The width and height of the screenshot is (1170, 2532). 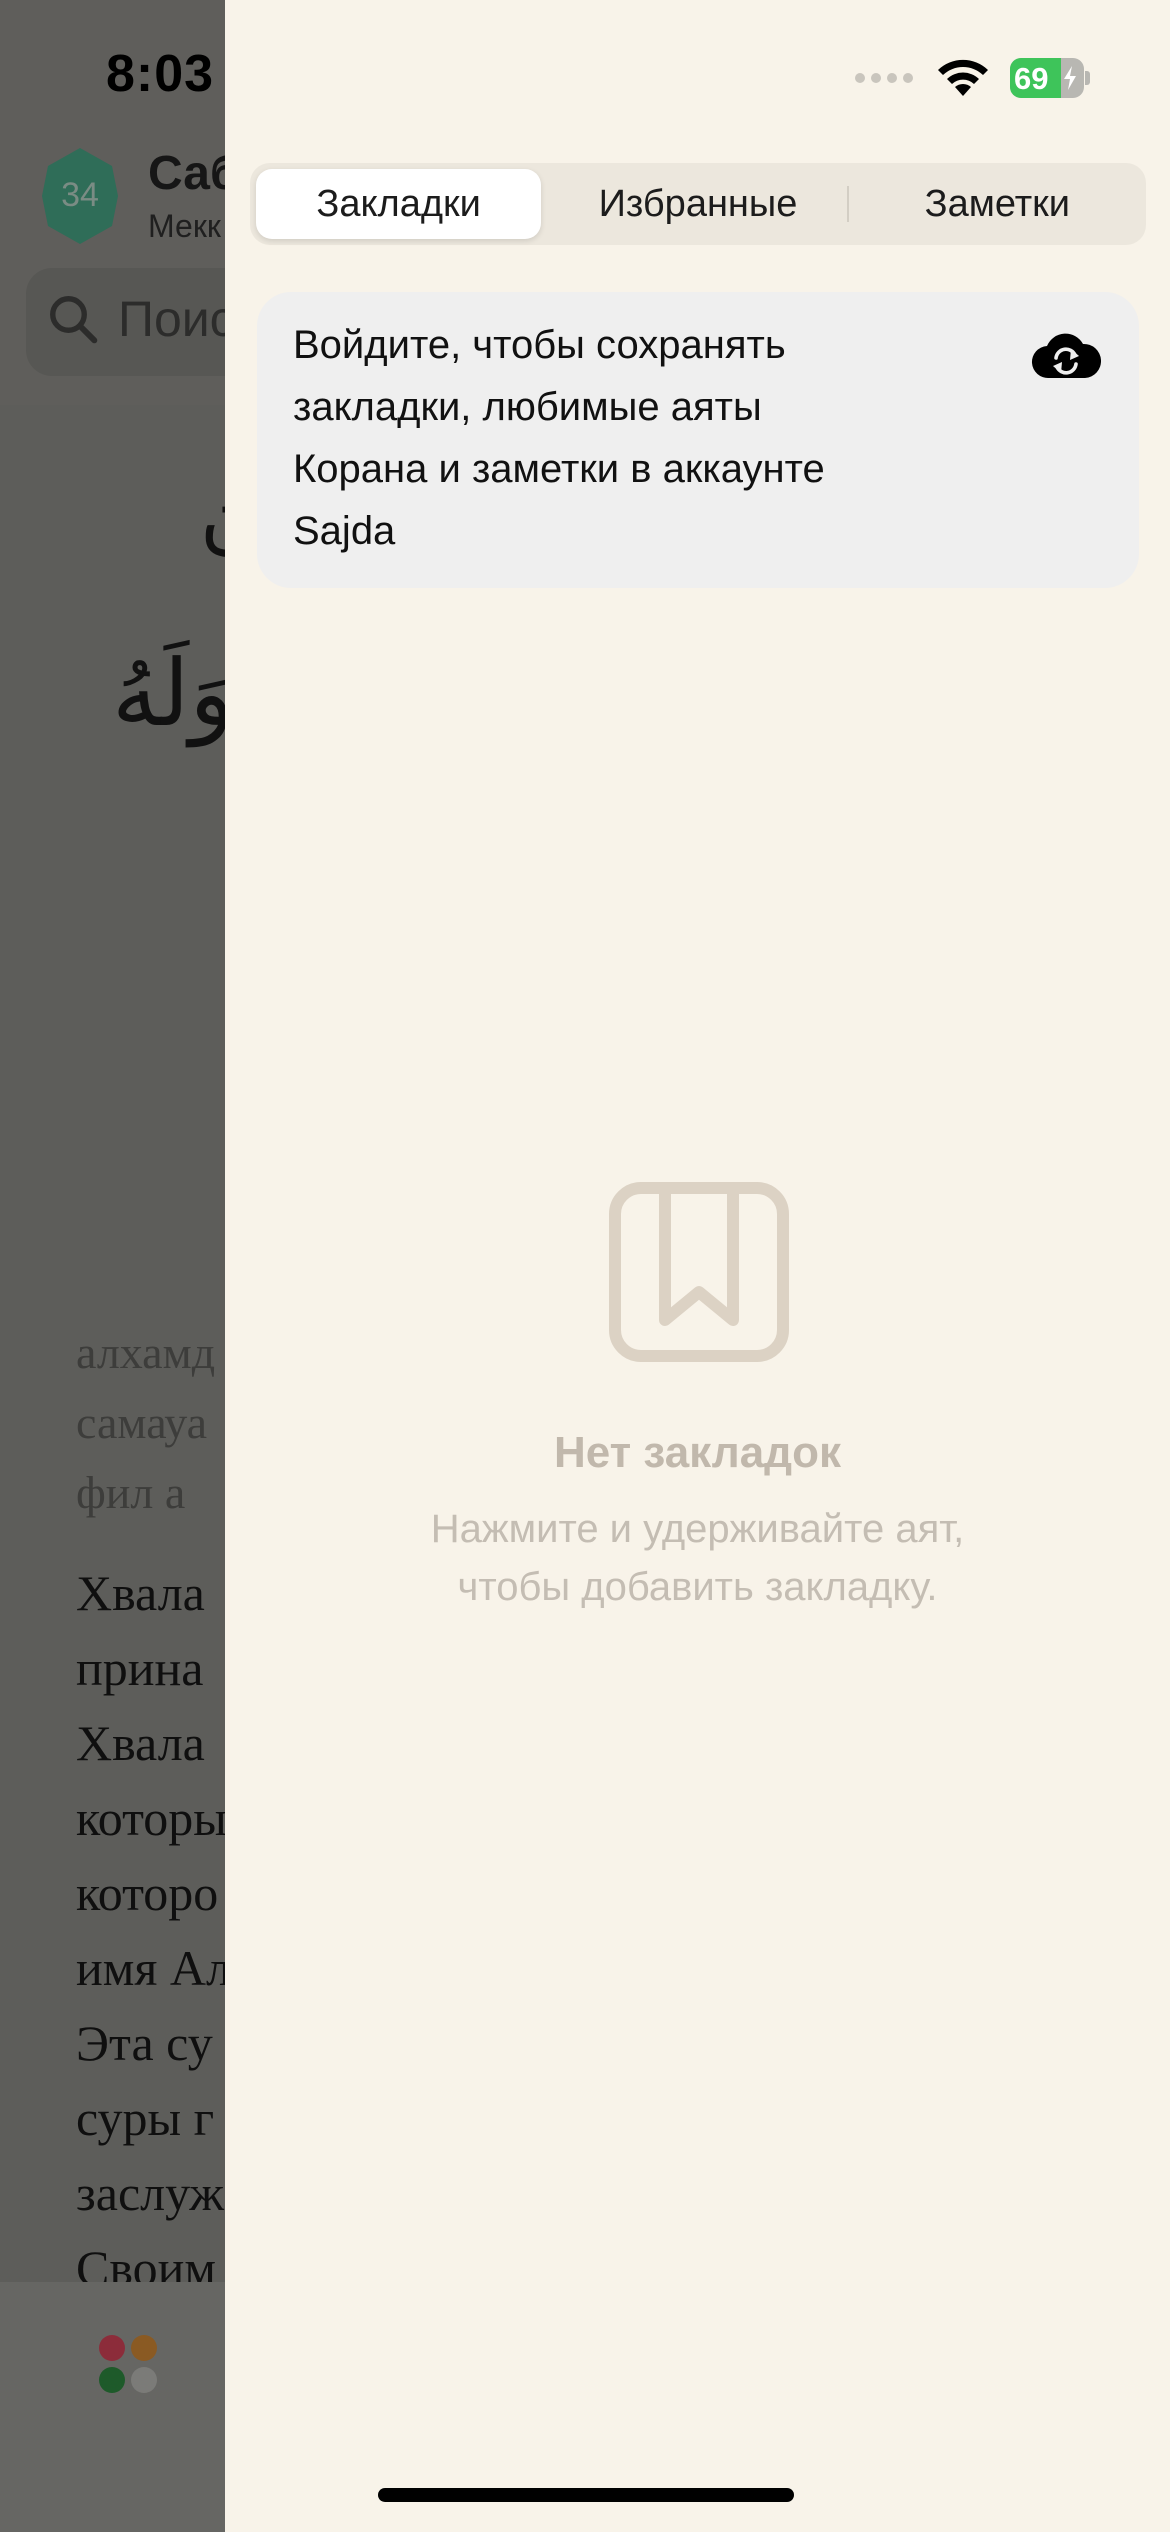 I want to click on empty-state-subtitle-line: Нажмите и удерживайте аят,, so click(x=697, y=1529).